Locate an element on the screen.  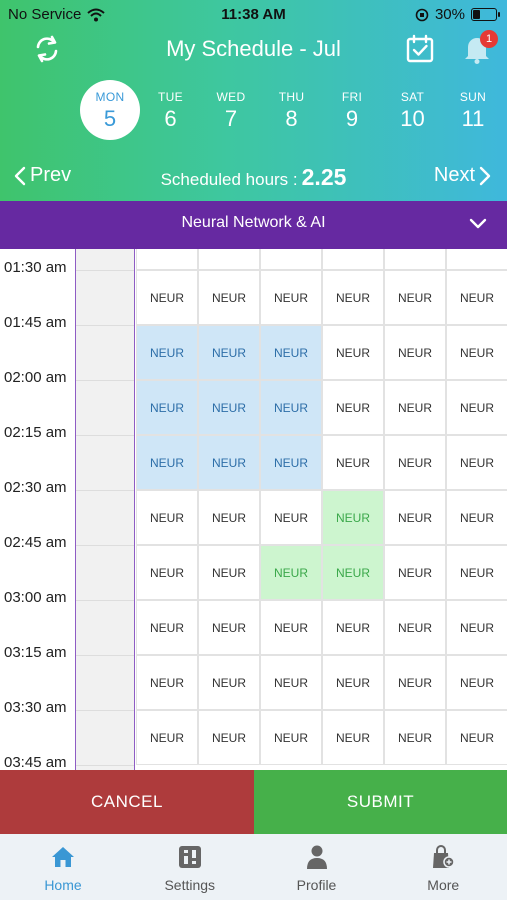
tab-more: More is located at coordinates (443, 867).